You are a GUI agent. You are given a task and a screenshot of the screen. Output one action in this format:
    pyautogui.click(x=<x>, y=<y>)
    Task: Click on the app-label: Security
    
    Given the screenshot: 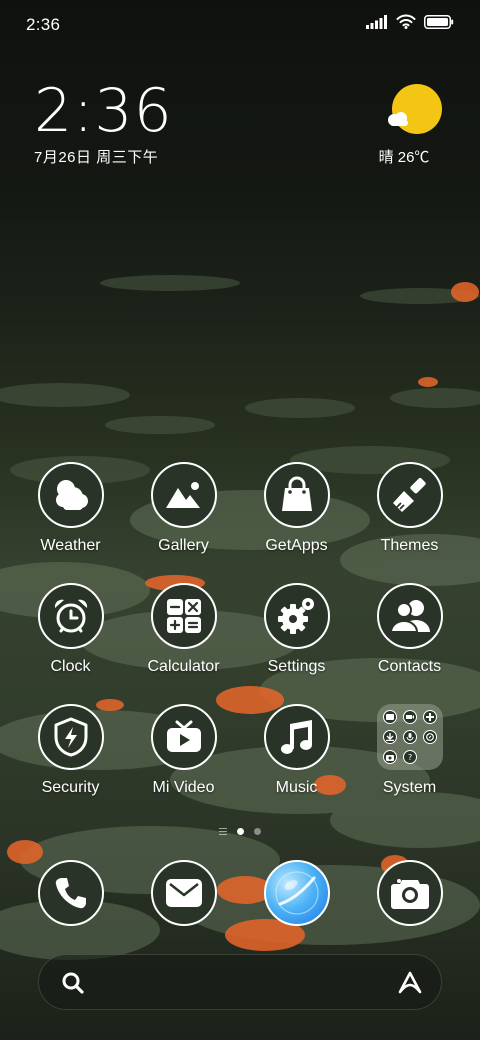 What is the action you would take?
    pyautogui.click(x=70, y=787)
    